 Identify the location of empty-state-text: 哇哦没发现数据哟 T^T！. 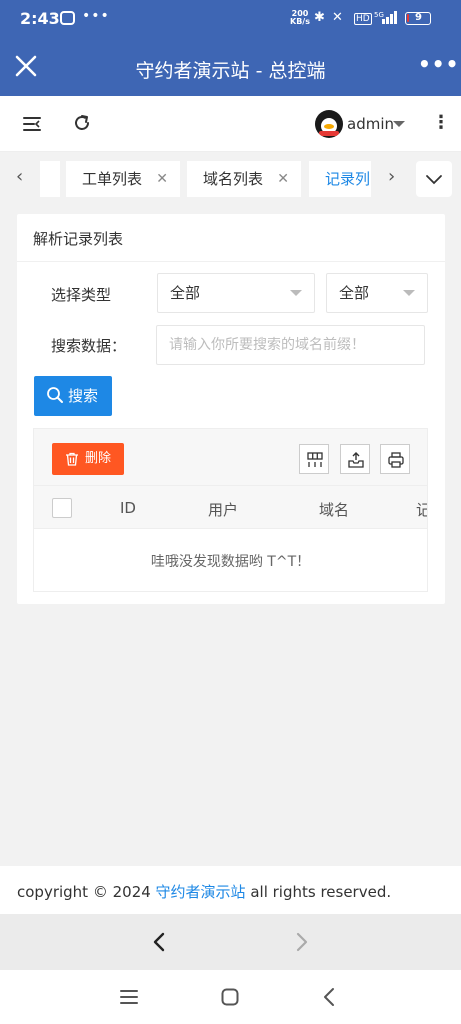
(230, 562).